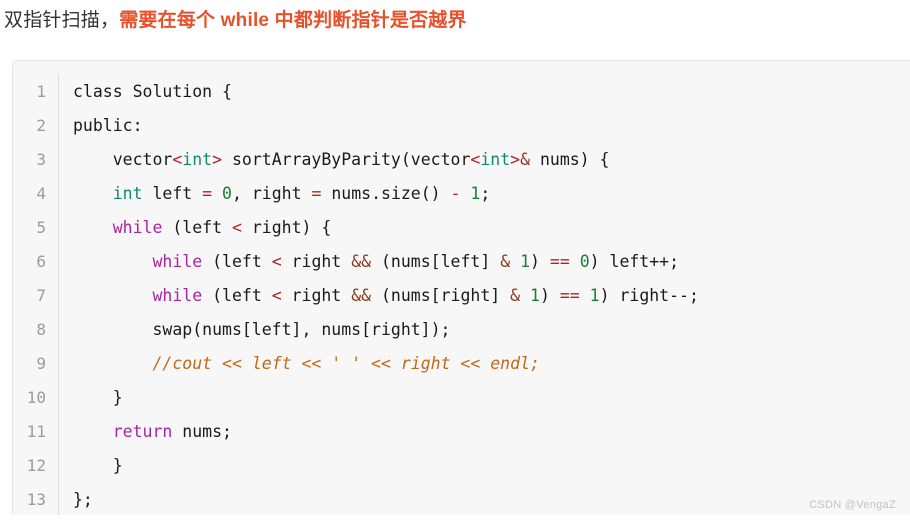 The height and width of the screenshot is (522, 910). Describe the element at coordinates (36, 126) in the screenshot. I see `line-number: 2` at that location.